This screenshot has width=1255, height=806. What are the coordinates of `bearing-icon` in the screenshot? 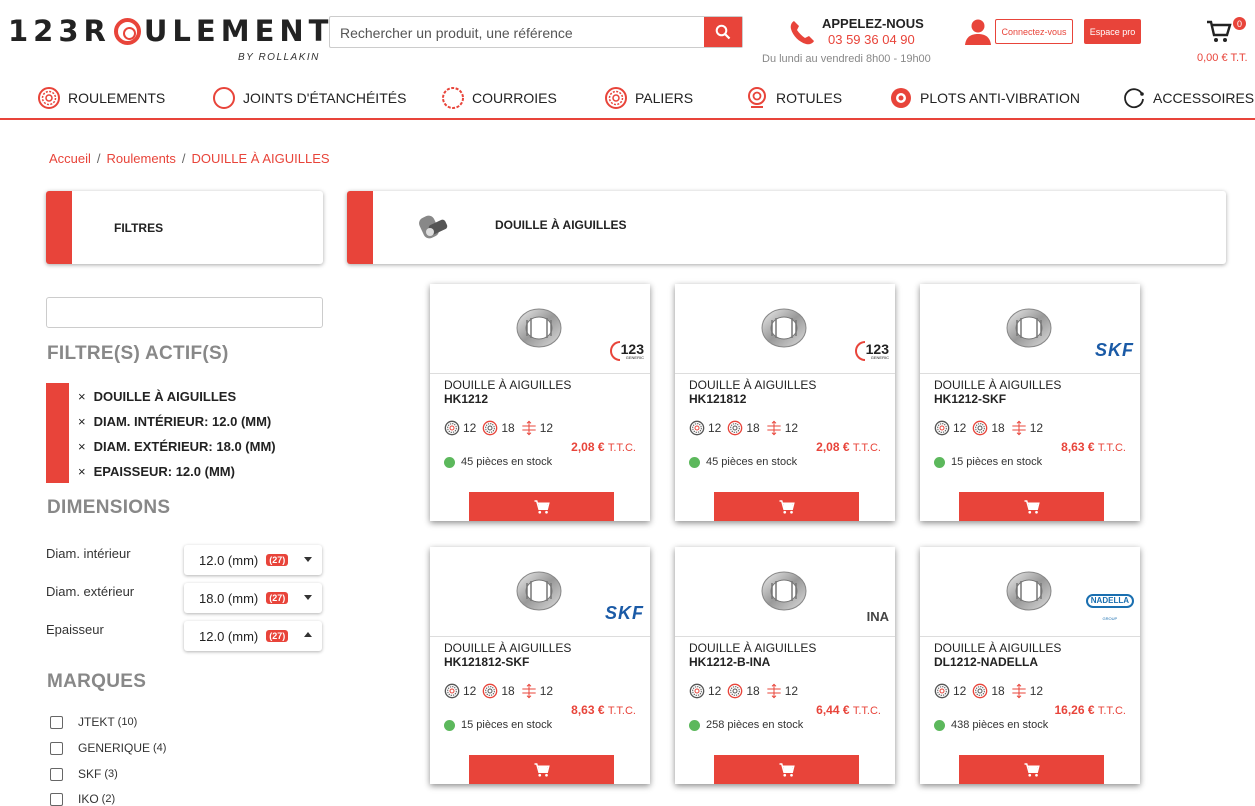 It's located at (49, 98).